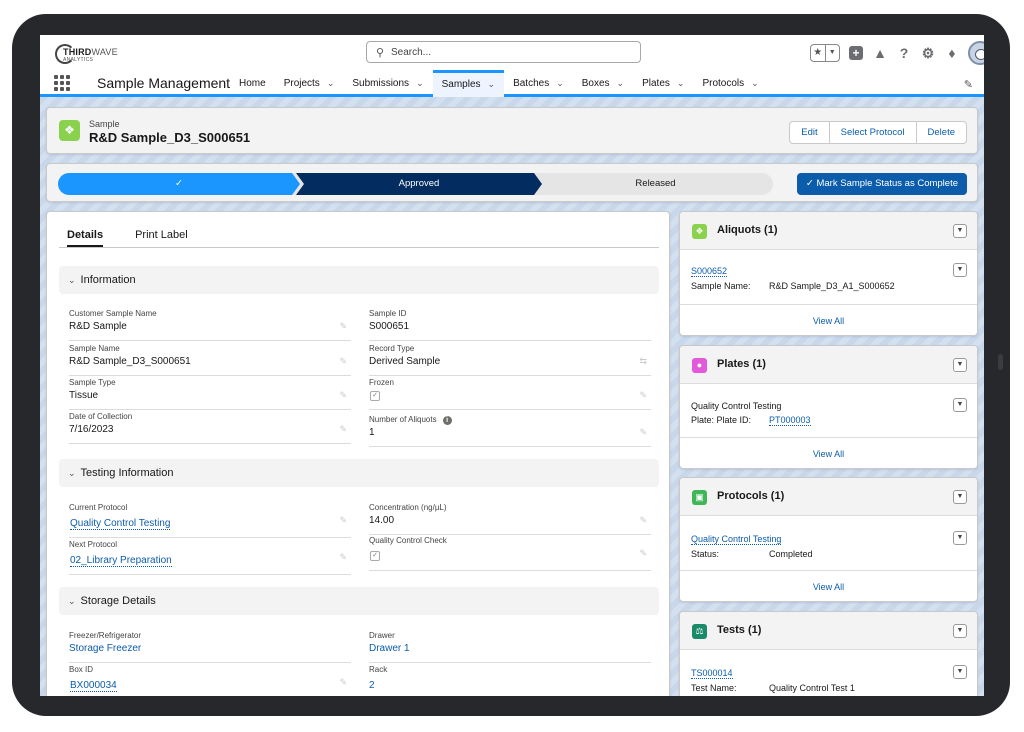 The width and height of the screenshot is (1024, 732). What do you see at coordinates (904, 53) in the screenshot?
I see `help-icon: ?` at bounding box center [904, 53].